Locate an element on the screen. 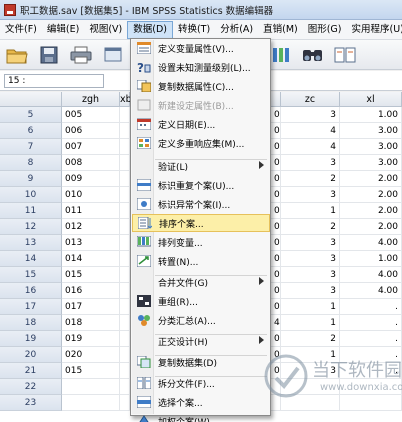  column-header-zgh: zgh is located at coordinates (91, 99).